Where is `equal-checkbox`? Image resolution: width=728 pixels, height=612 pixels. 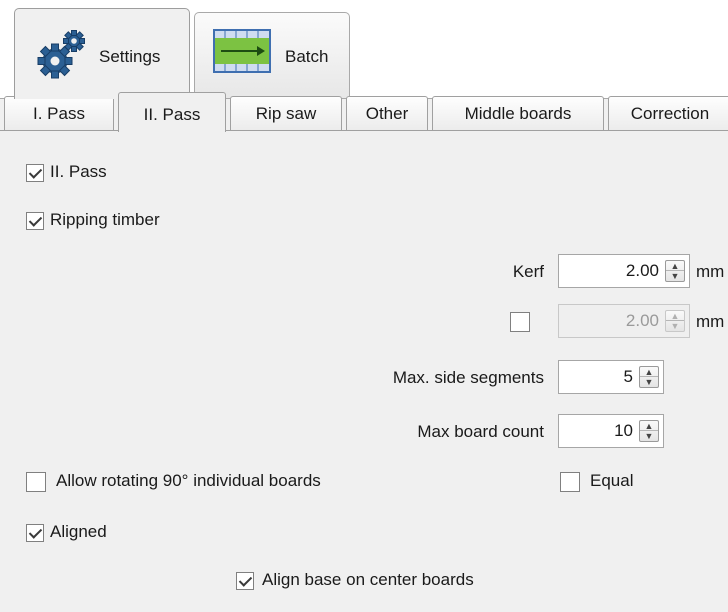
equal-checkbox is located at coordinates (570, 482).